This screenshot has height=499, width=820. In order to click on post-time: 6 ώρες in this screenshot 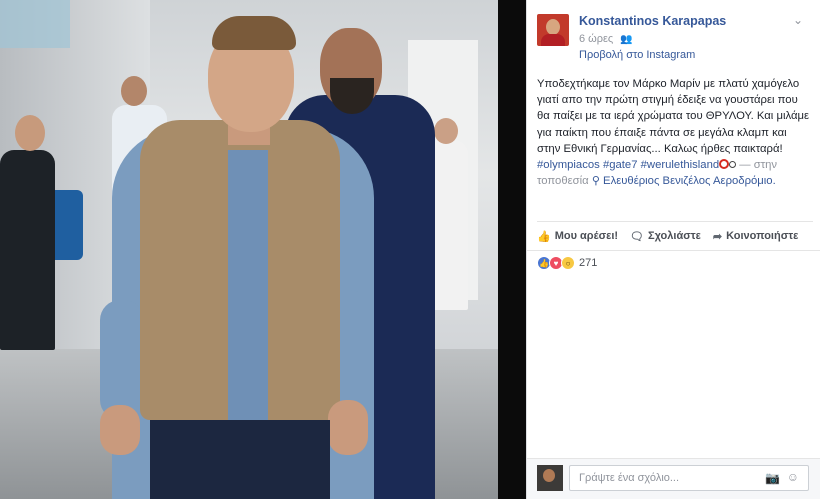, I will do `click(596, 39)`.